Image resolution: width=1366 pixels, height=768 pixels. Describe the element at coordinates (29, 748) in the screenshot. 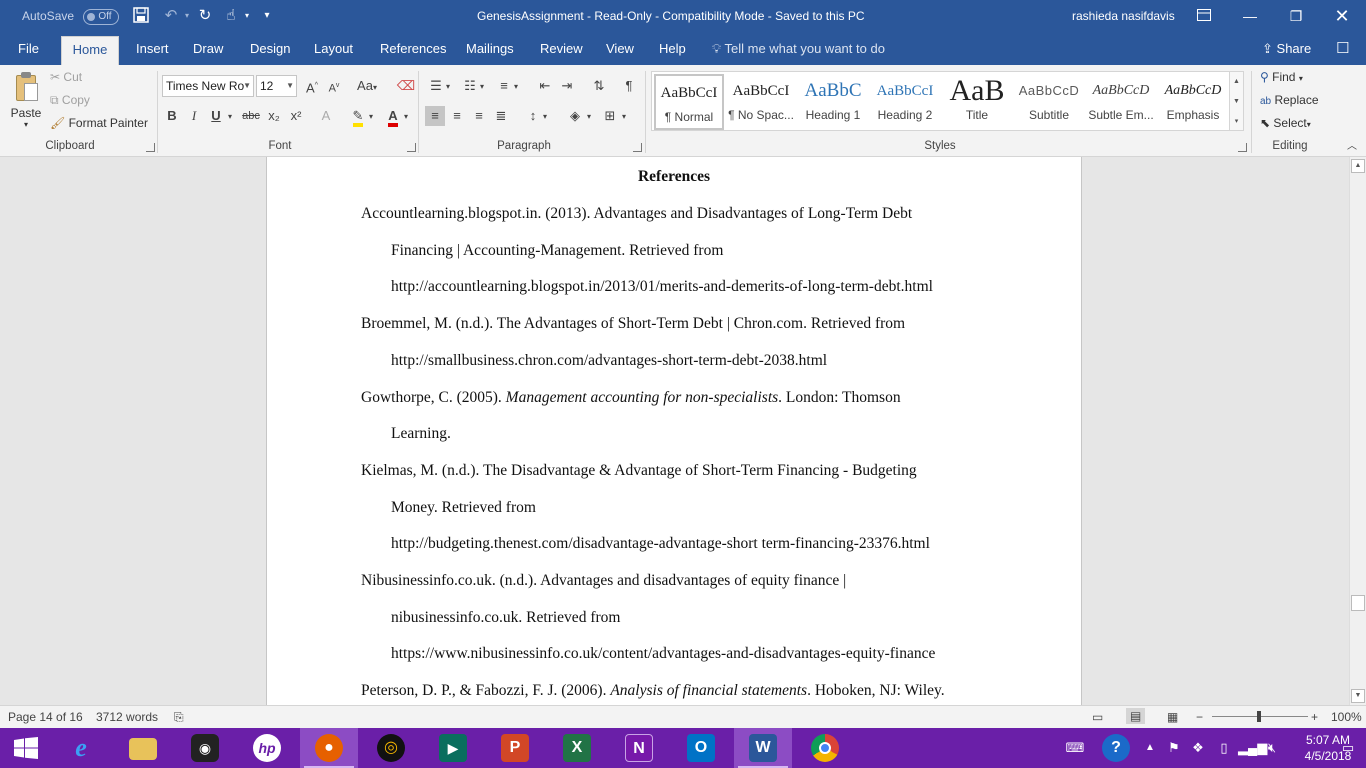

I see `start-button` at that location.